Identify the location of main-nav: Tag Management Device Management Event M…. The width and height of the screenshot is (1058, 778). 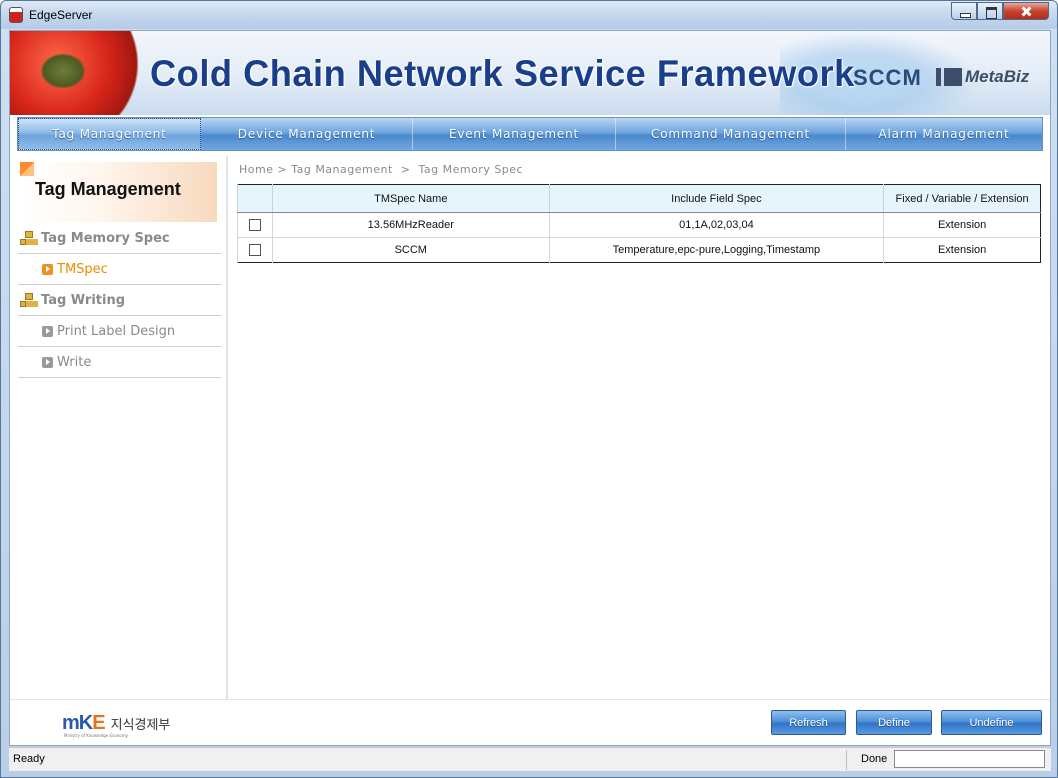
(530, 134).